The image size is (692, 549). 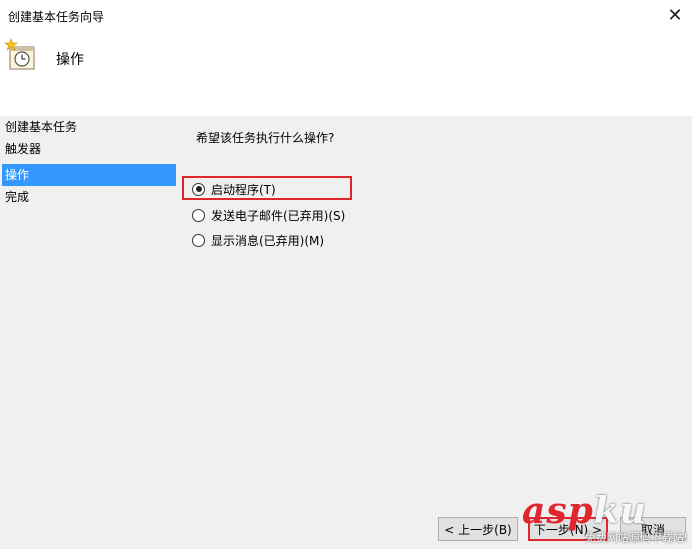 What do you see at coordinates (56, 17) in the screenshot?
I see `window-title: 创建基本任务向导` at bounding box center [56, 17].